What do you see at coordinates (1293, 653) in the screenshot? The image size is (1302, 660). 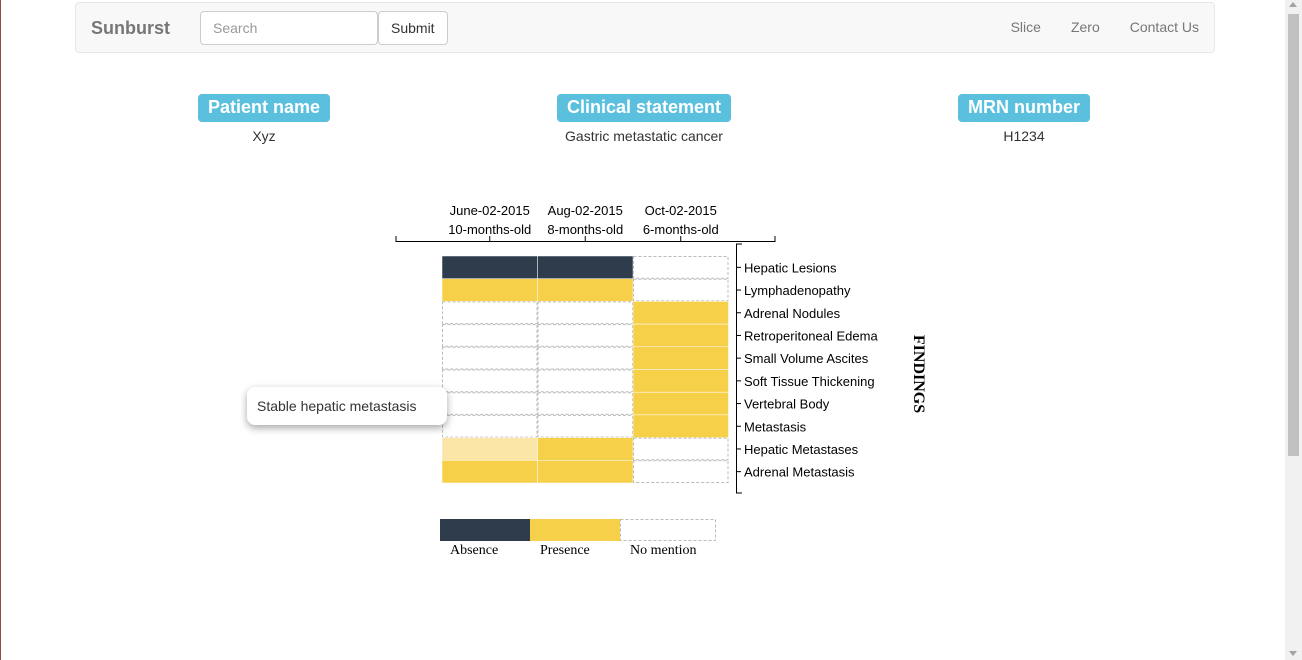 I see `scroll-down-arrow-icon` at bounding box center [1293, 653].